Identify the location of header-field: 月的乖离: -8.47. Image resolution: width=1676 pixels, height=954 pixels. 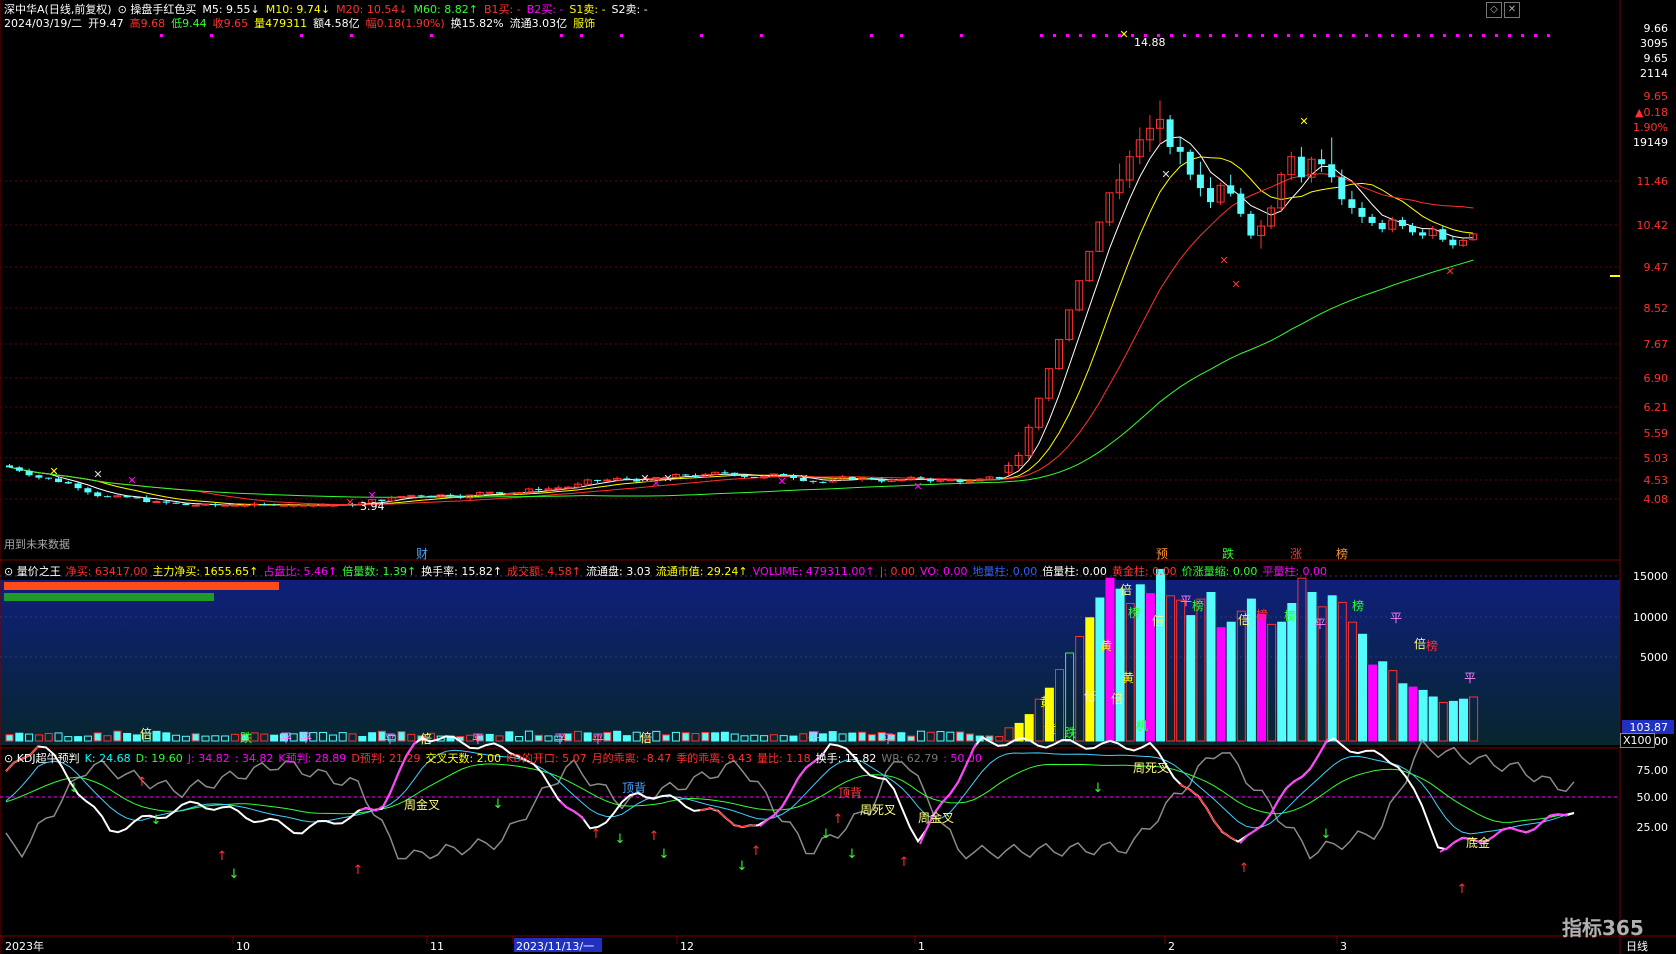
(631, 758).